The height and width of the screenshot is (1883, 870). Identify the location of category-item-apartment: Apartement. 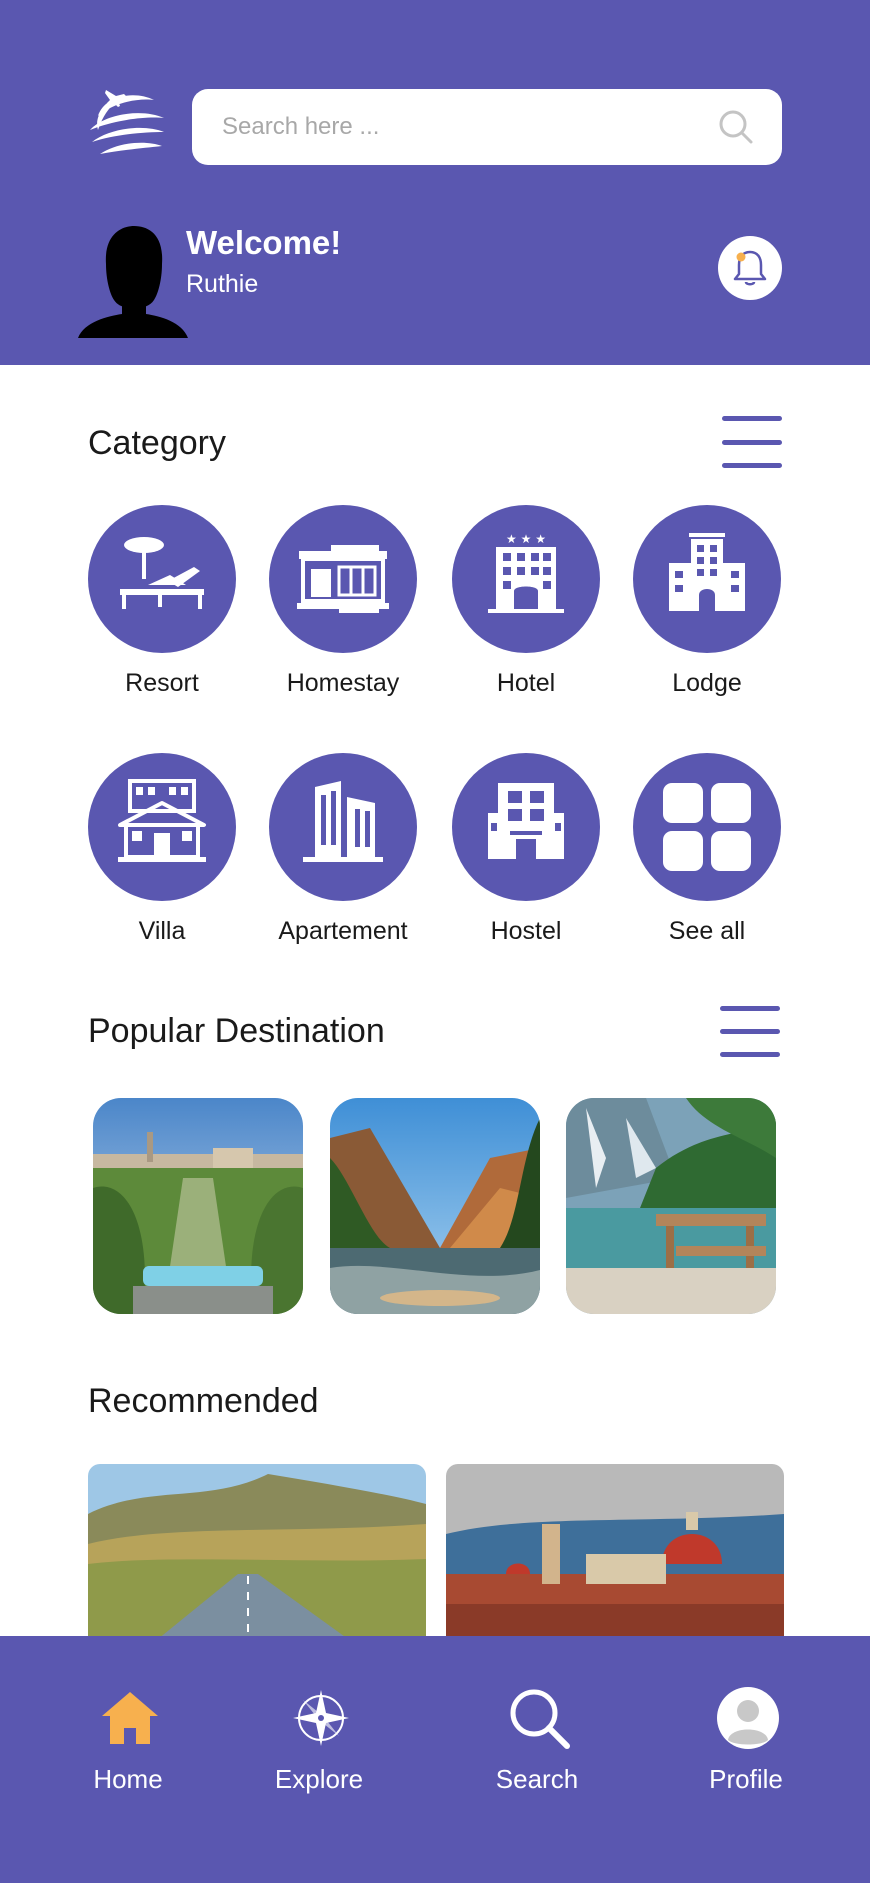
(343, 853).